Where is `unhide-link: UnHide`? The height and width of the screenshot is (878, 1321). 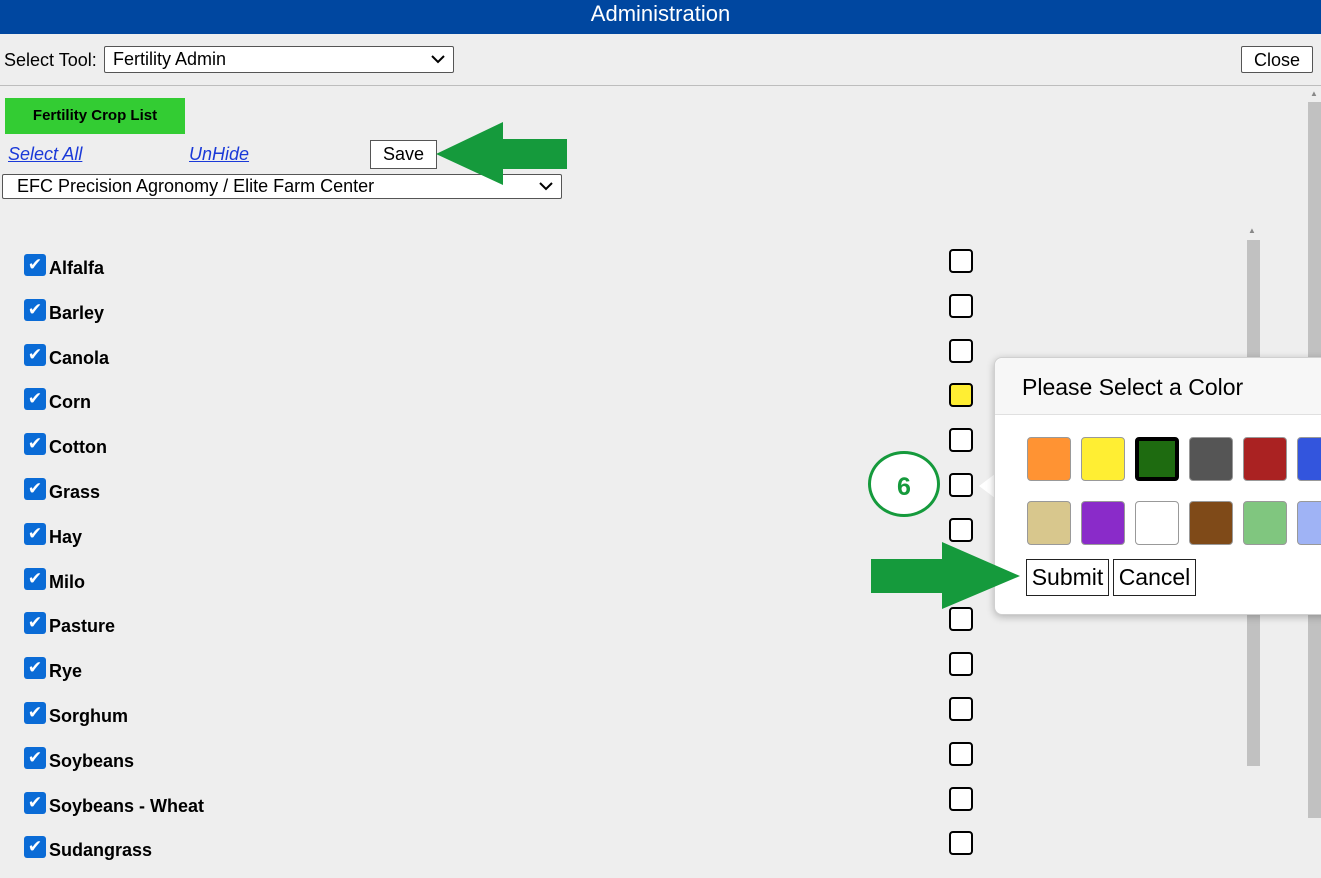
unhide-link: UnHide is located at coordinates (219, 154).